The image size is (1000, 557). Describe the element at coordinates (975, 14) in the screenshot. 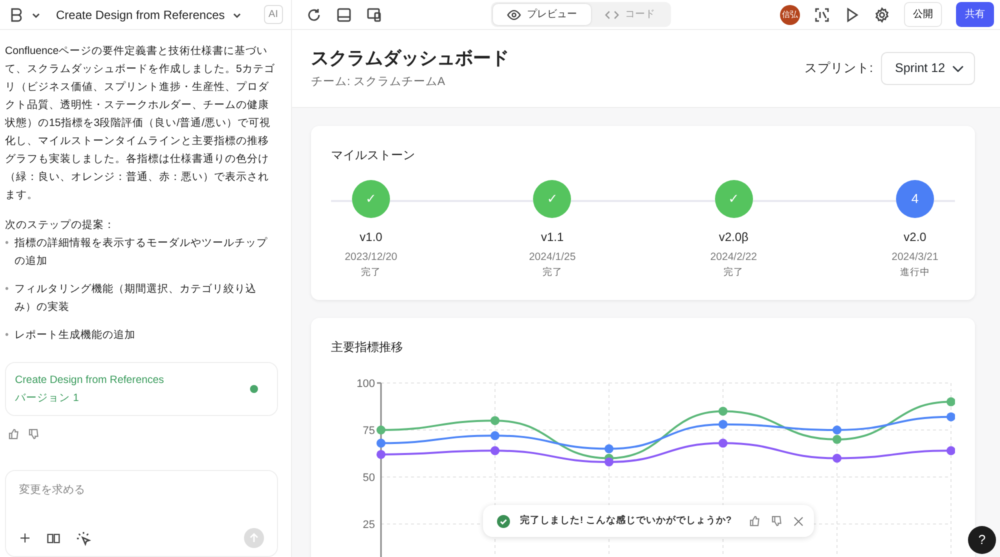

I see `share-button: 共有` at that location.